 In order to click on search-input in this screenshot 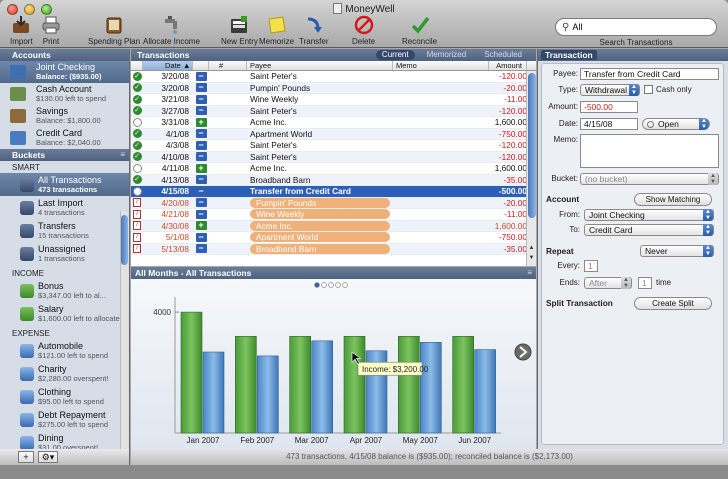, I will do `click(637, 27)`.